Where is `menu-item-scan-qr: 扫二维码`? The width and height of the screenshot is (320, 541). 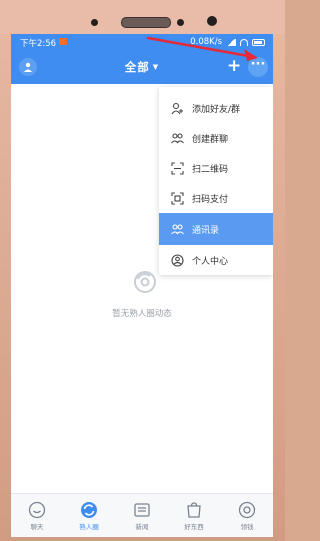
menu-item-scan-qr: 扫二维码 is located at coordinates (216, 168).